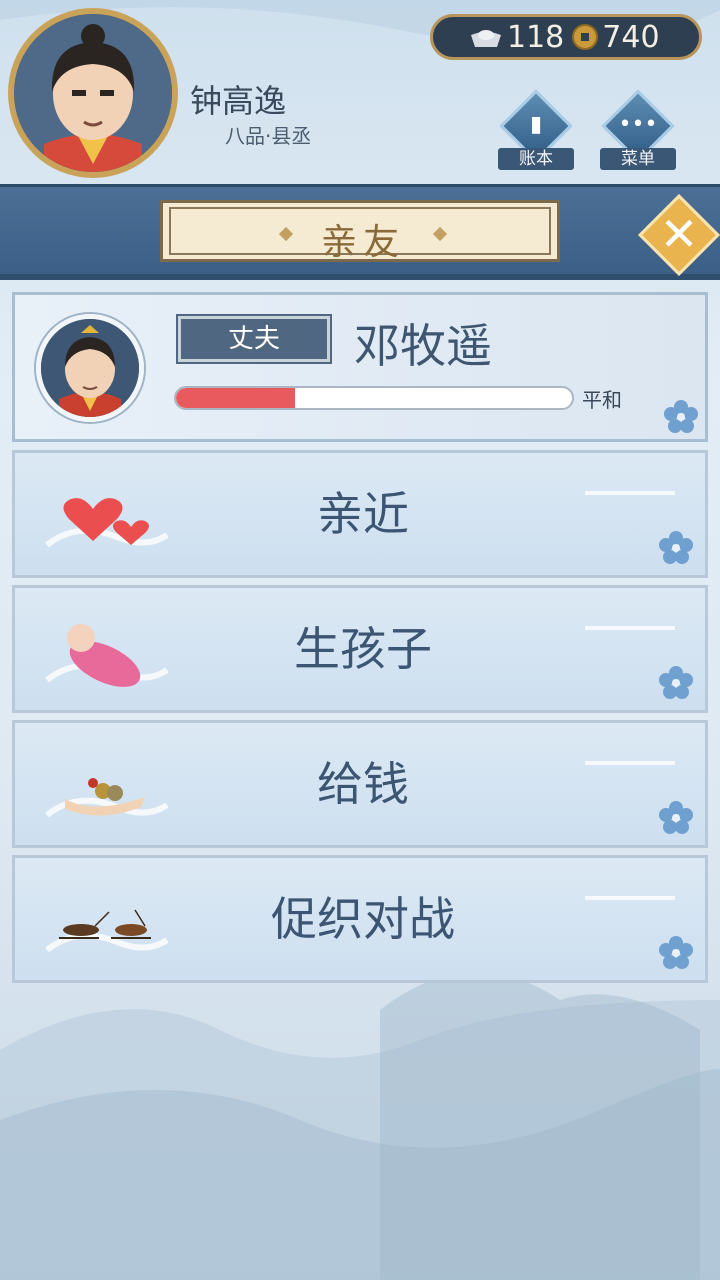  What do you see at coordinates (238, 101) in the screenshot?
I see `player-name: 钟高逸` at bounding box center [238, 101].